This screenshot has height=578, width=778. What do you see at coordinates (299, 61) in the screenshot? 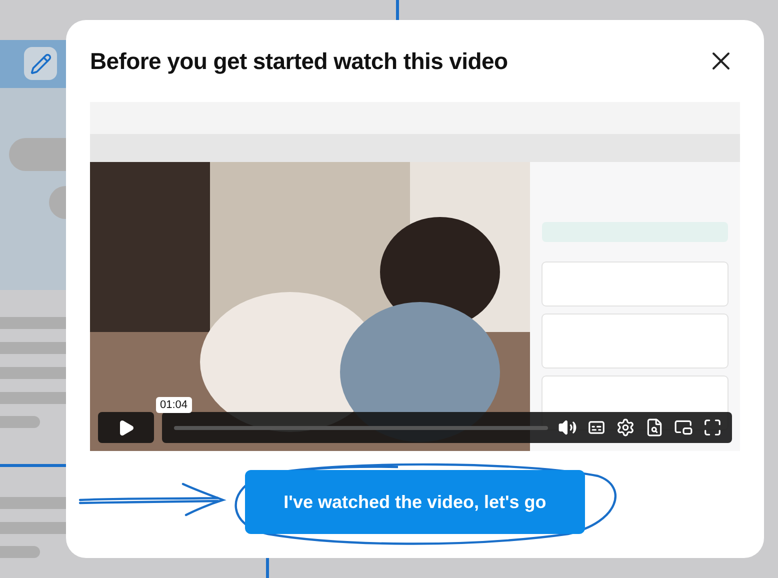
I see `modal-title: Before you get started watch this video` at bounding box center [299, 61].